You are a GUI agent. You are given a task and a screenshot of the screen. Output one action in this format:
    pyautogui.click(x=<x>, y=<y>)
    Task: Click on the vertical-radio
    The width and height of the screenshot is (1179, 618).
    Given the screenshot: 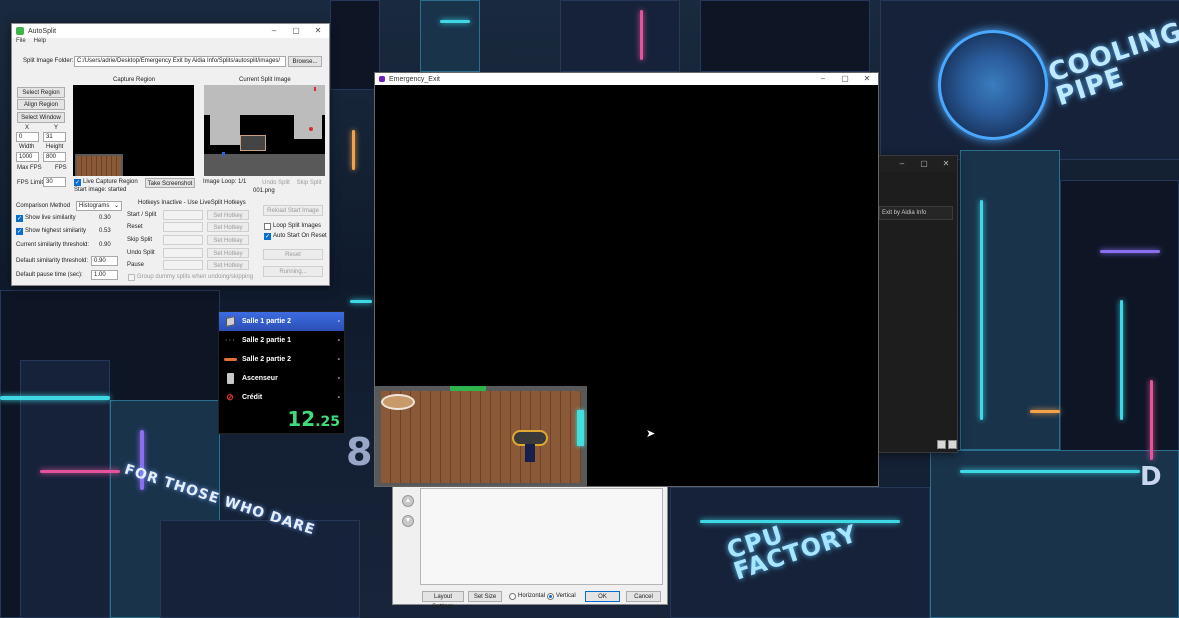 What is the action you would take?
    pyautogui.click(x=550, y=596)
    